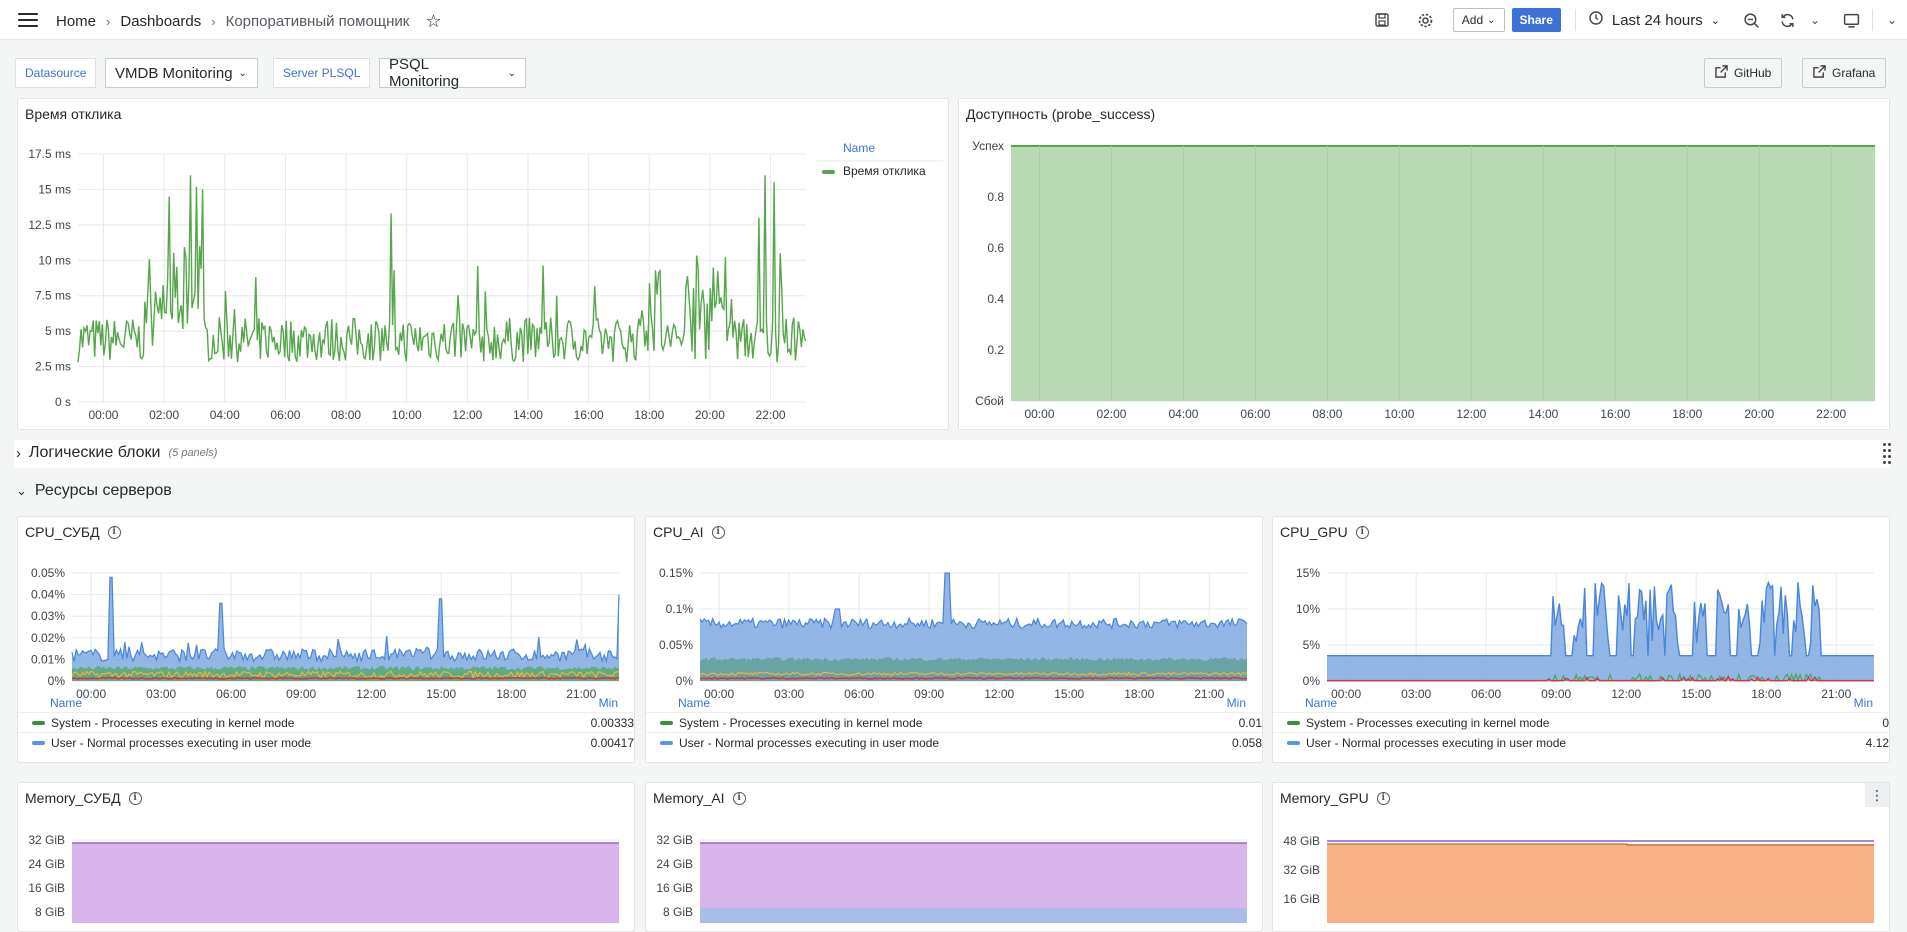  Describe the element at coordinates (1751, 20) in the screenshot. I see `zoom-out-icon` at that location.